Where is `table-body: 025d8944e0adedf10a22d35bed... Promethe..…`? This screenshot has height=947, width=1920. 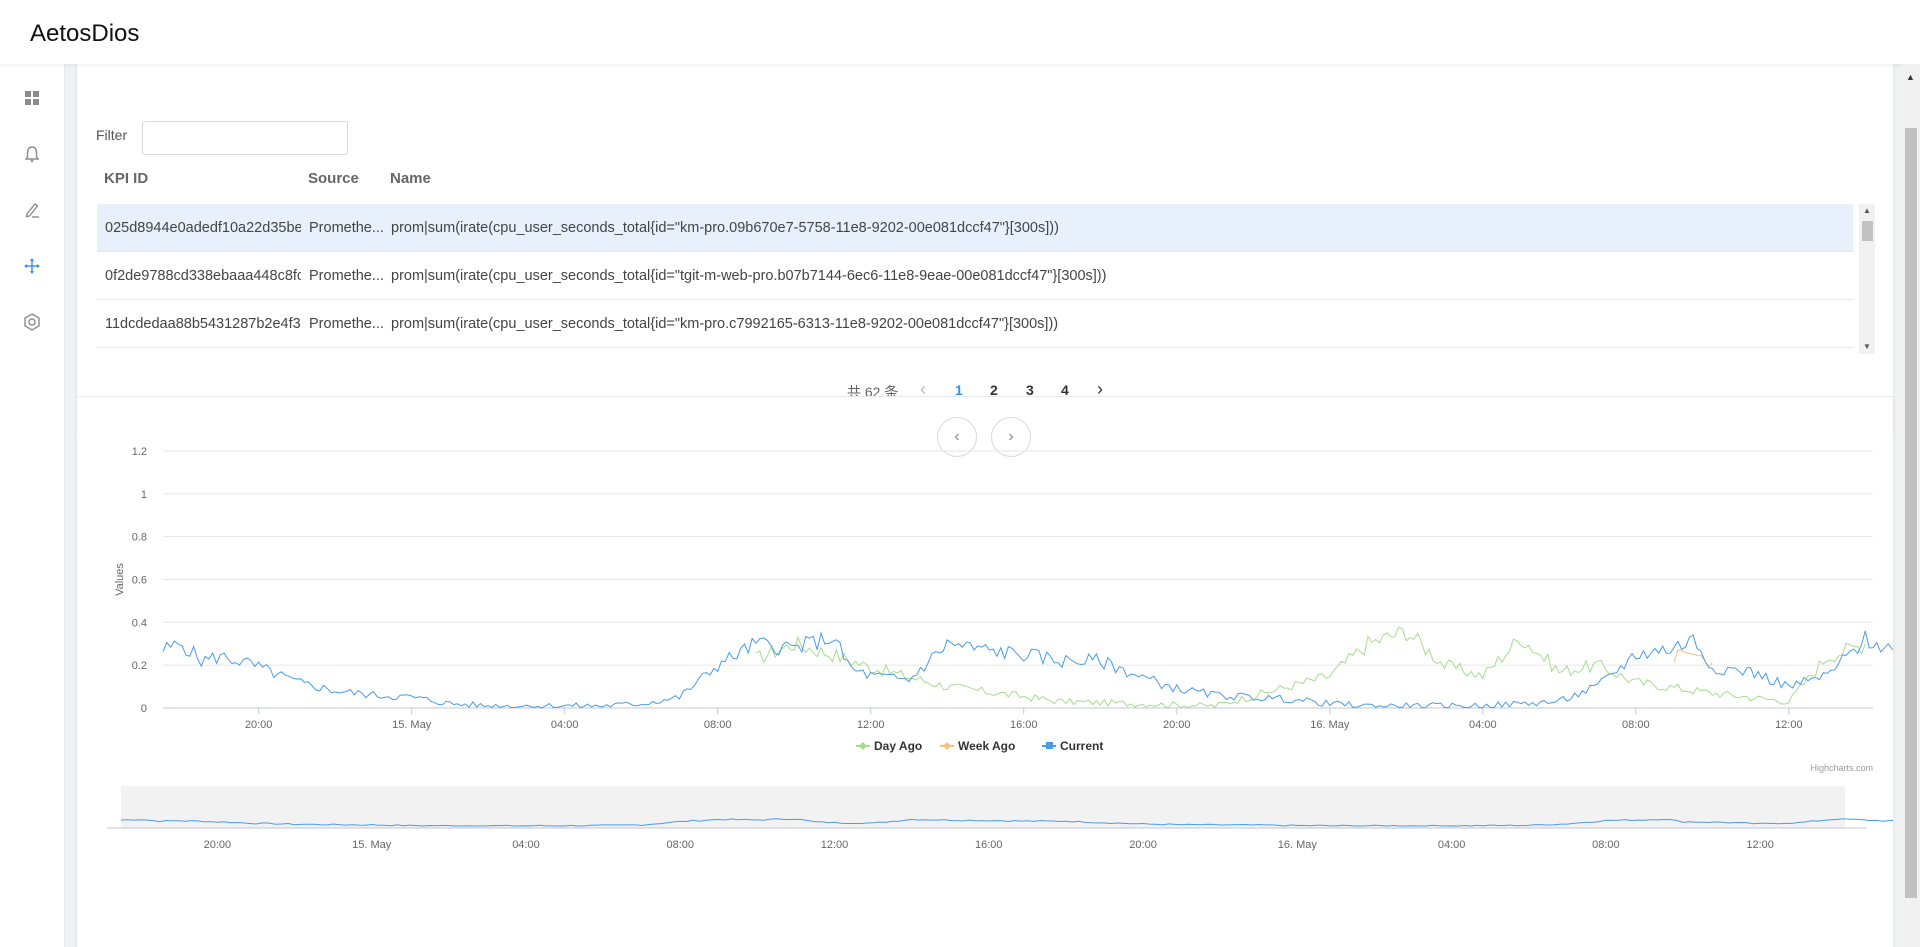 table-body: 025d8944e0adedf10a22d35bed... Promethe..… is located at coordinates (986, 279).